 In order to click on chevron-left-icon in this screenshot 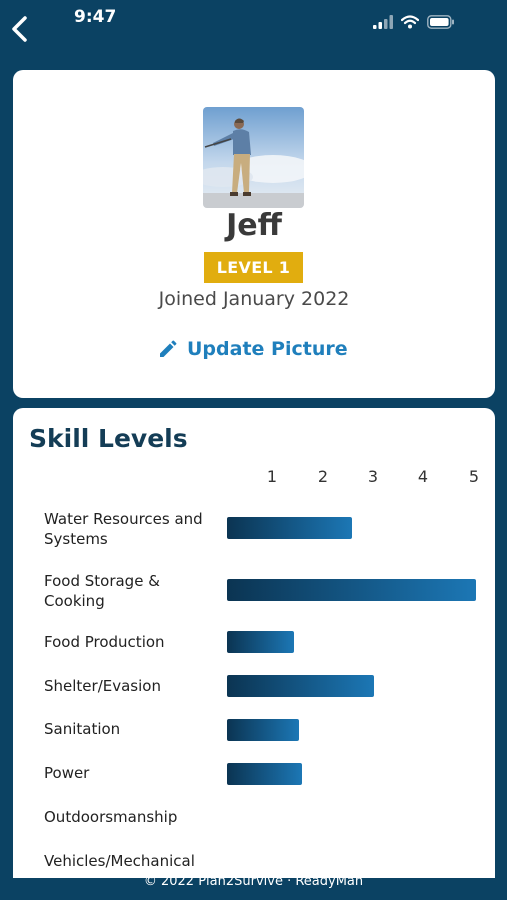, I will do `click(19, 29)`.